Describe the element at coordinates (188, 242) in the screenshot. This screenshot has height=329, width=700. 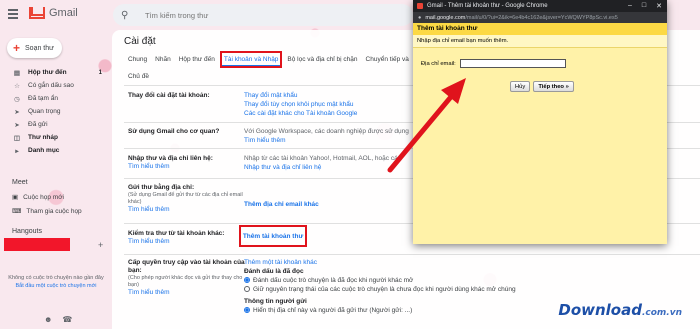
I see `check-mail-learn-more-link: Tìm hiểu thêm` at that location.